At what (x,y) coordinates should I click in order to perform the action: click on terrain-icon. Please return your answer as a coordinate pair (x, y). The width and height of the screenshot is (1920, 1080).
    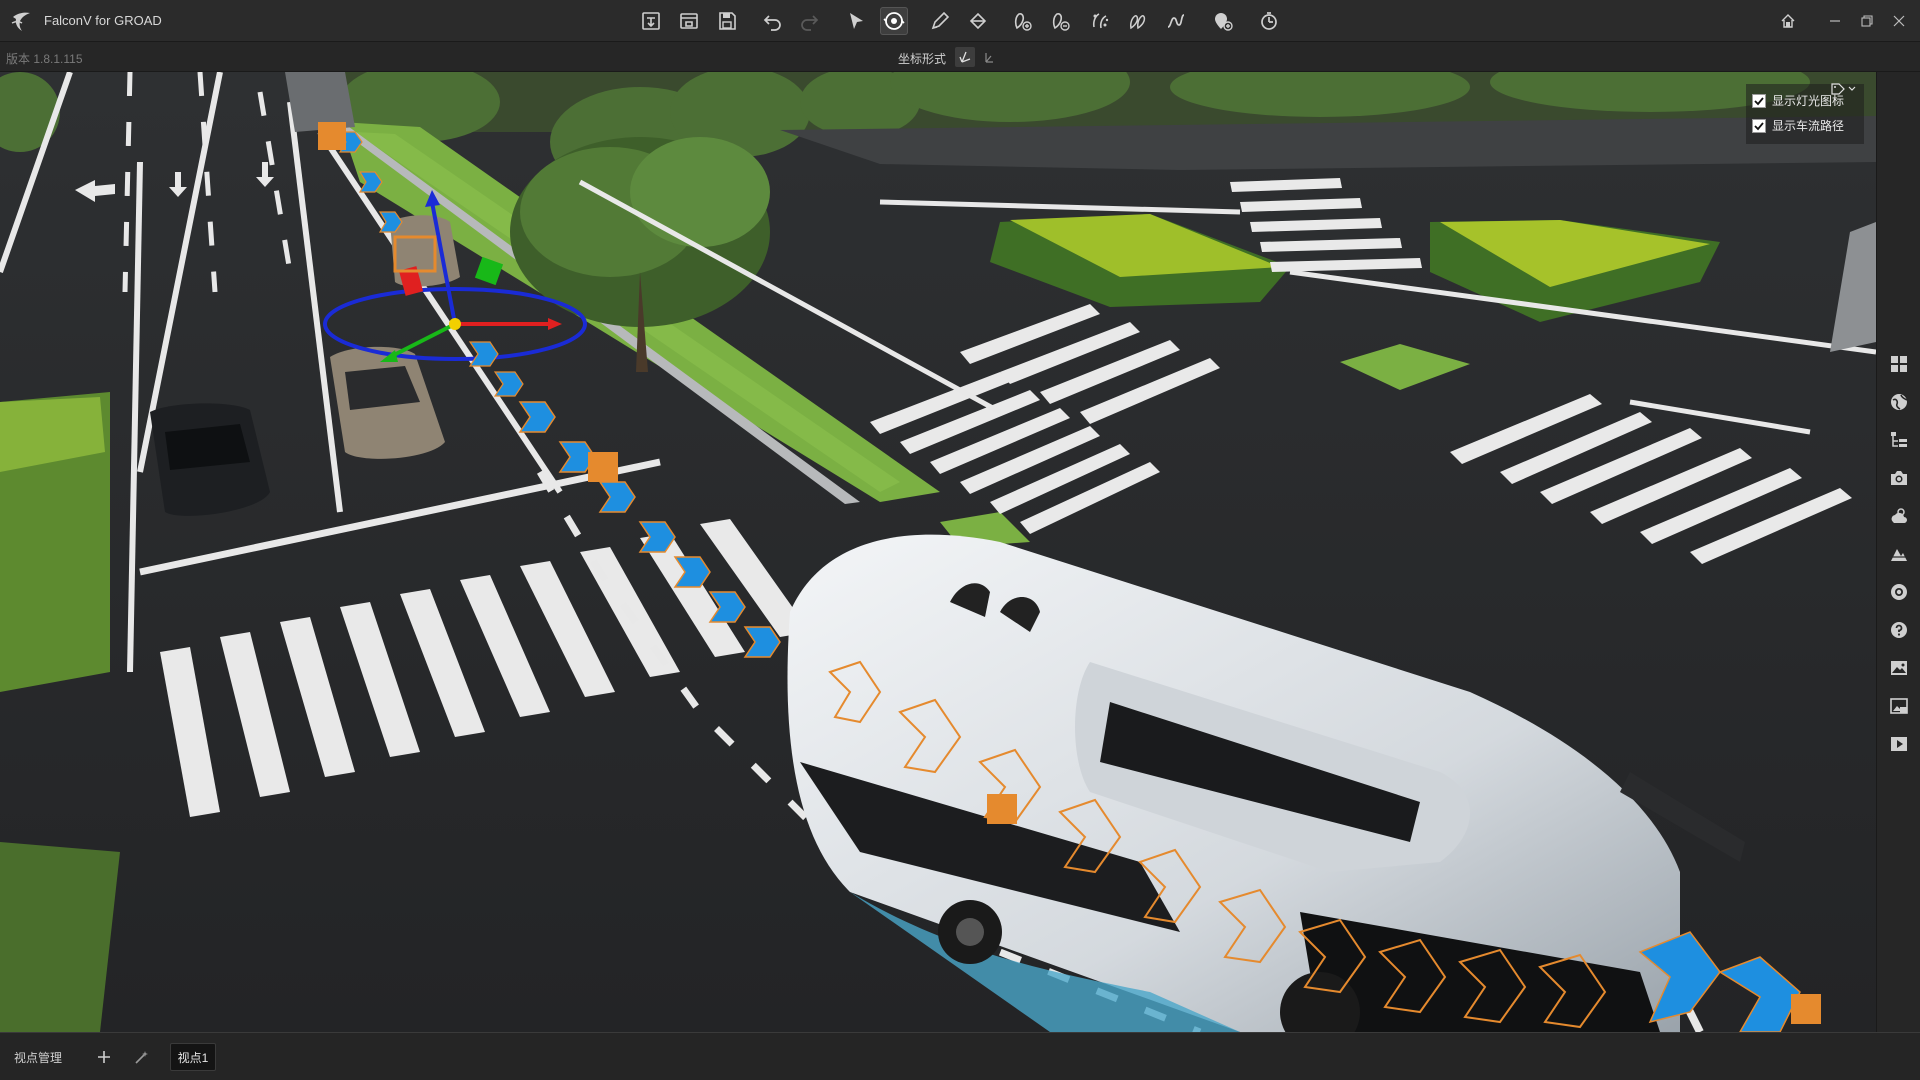
    Looking at the image, I should click on (1899, 555).